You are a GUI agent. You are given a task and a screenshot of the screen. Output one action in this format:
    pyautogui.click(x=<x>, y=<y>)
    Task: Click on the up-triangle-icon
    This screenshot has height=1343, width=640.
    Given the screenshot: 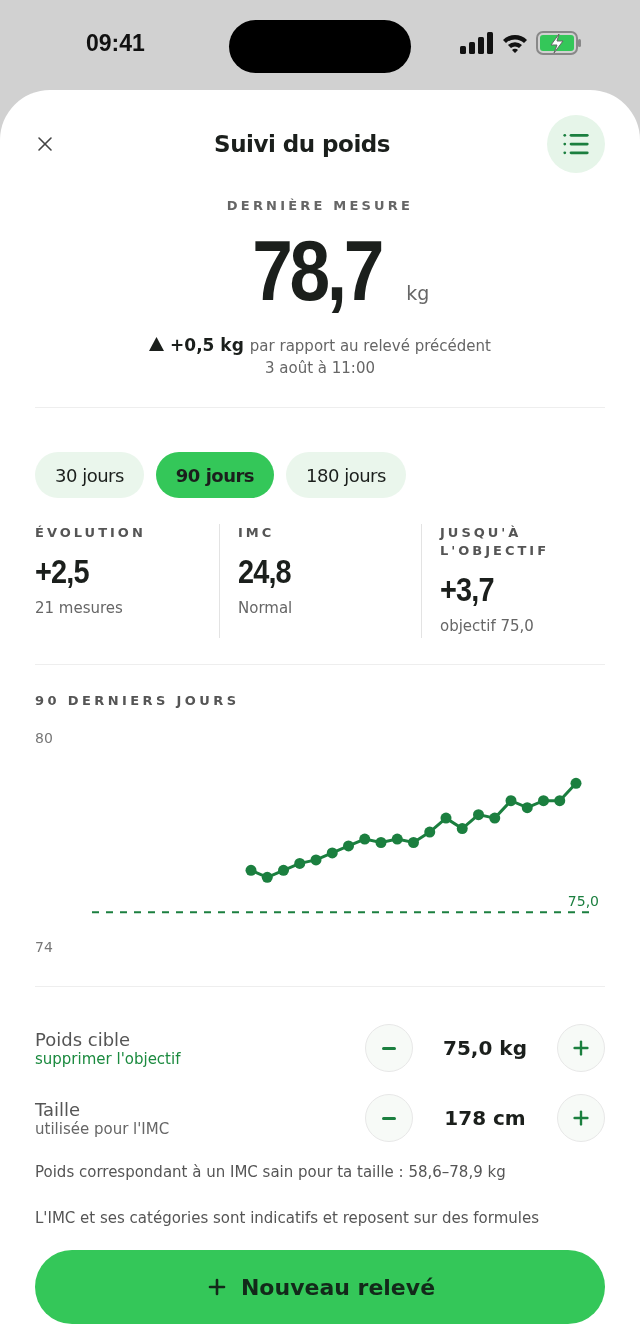 What is the action you would take?
    pyautogui.click(x=157, y=344)
    